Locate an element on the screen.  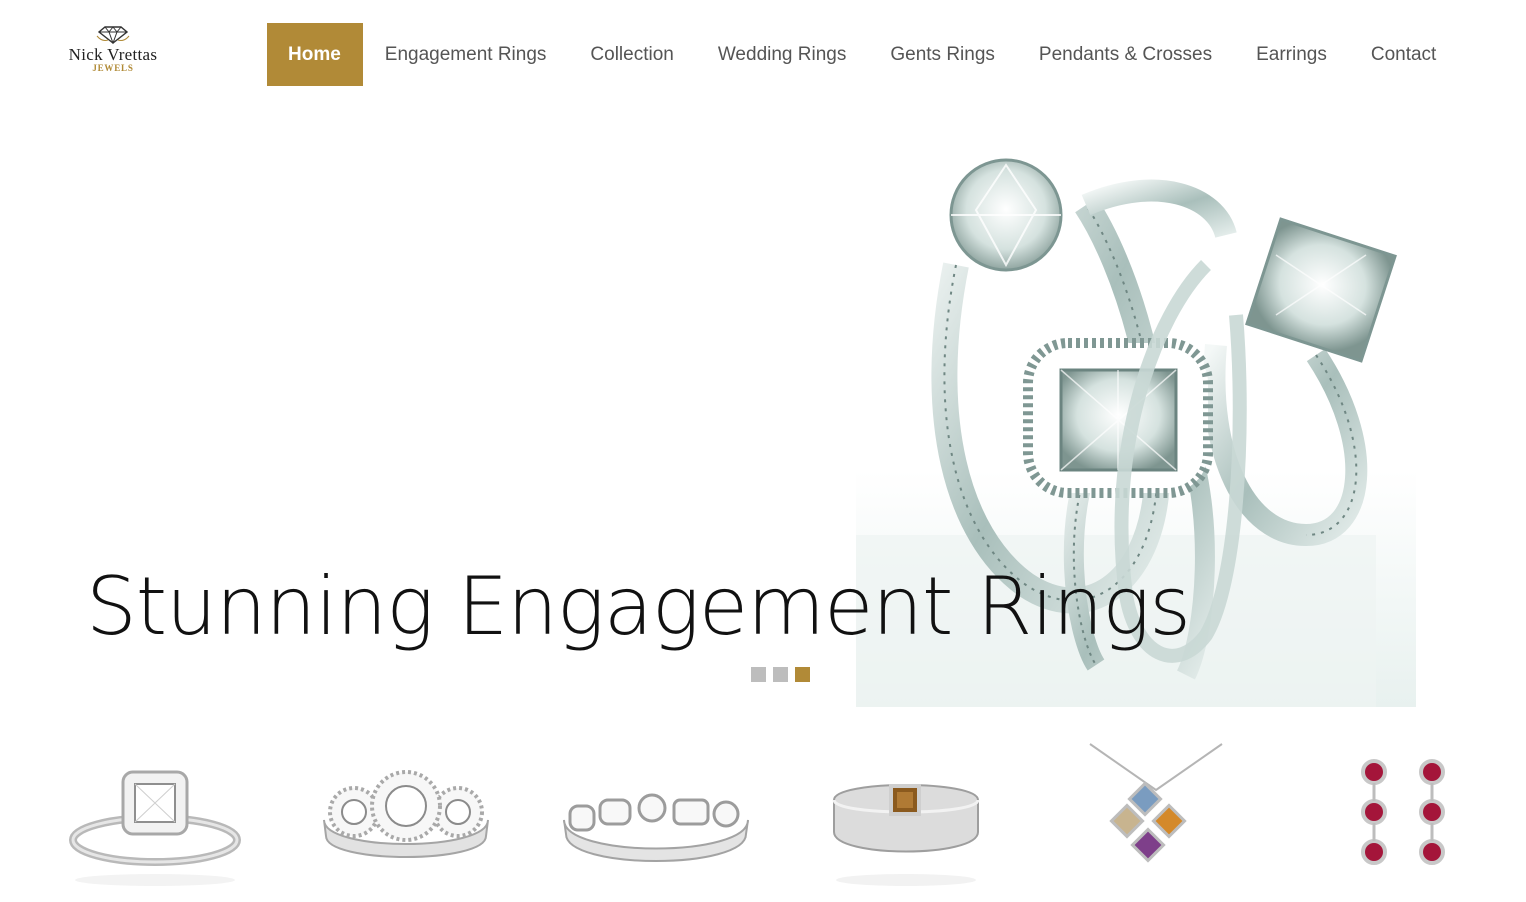
product-ruby-earrings is located at coordinates (1404, 815).